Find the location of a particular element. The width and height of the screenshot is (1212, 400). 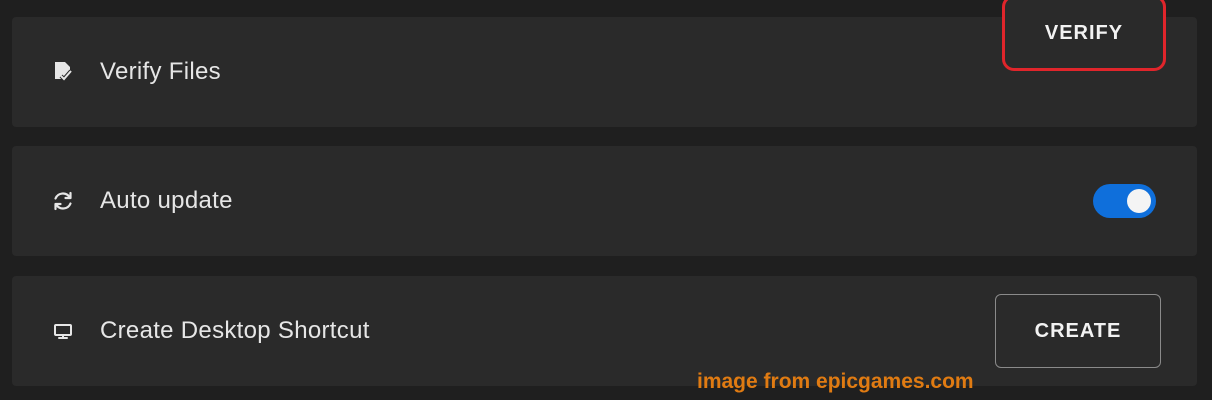

toggle-knob is located at coordinates (1139, 201).